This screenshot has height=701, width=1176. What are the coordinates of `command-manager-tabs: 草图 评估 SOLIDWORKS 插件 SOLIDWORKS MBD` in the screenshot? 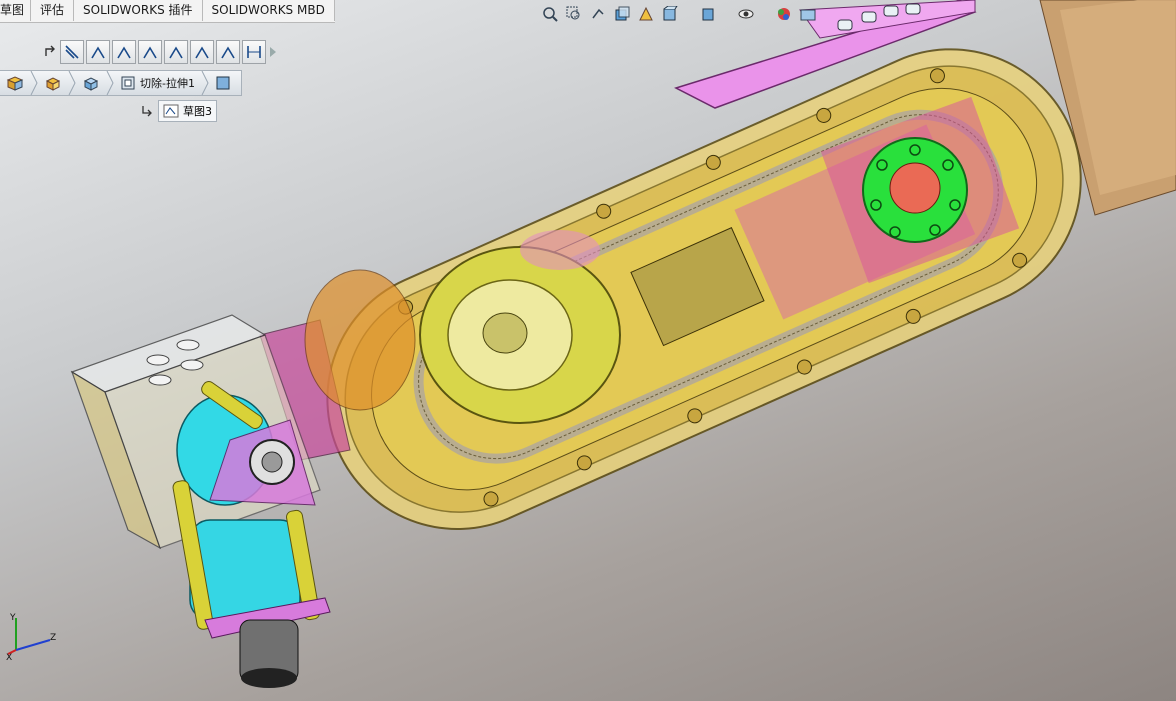 It's located at (167, 11).